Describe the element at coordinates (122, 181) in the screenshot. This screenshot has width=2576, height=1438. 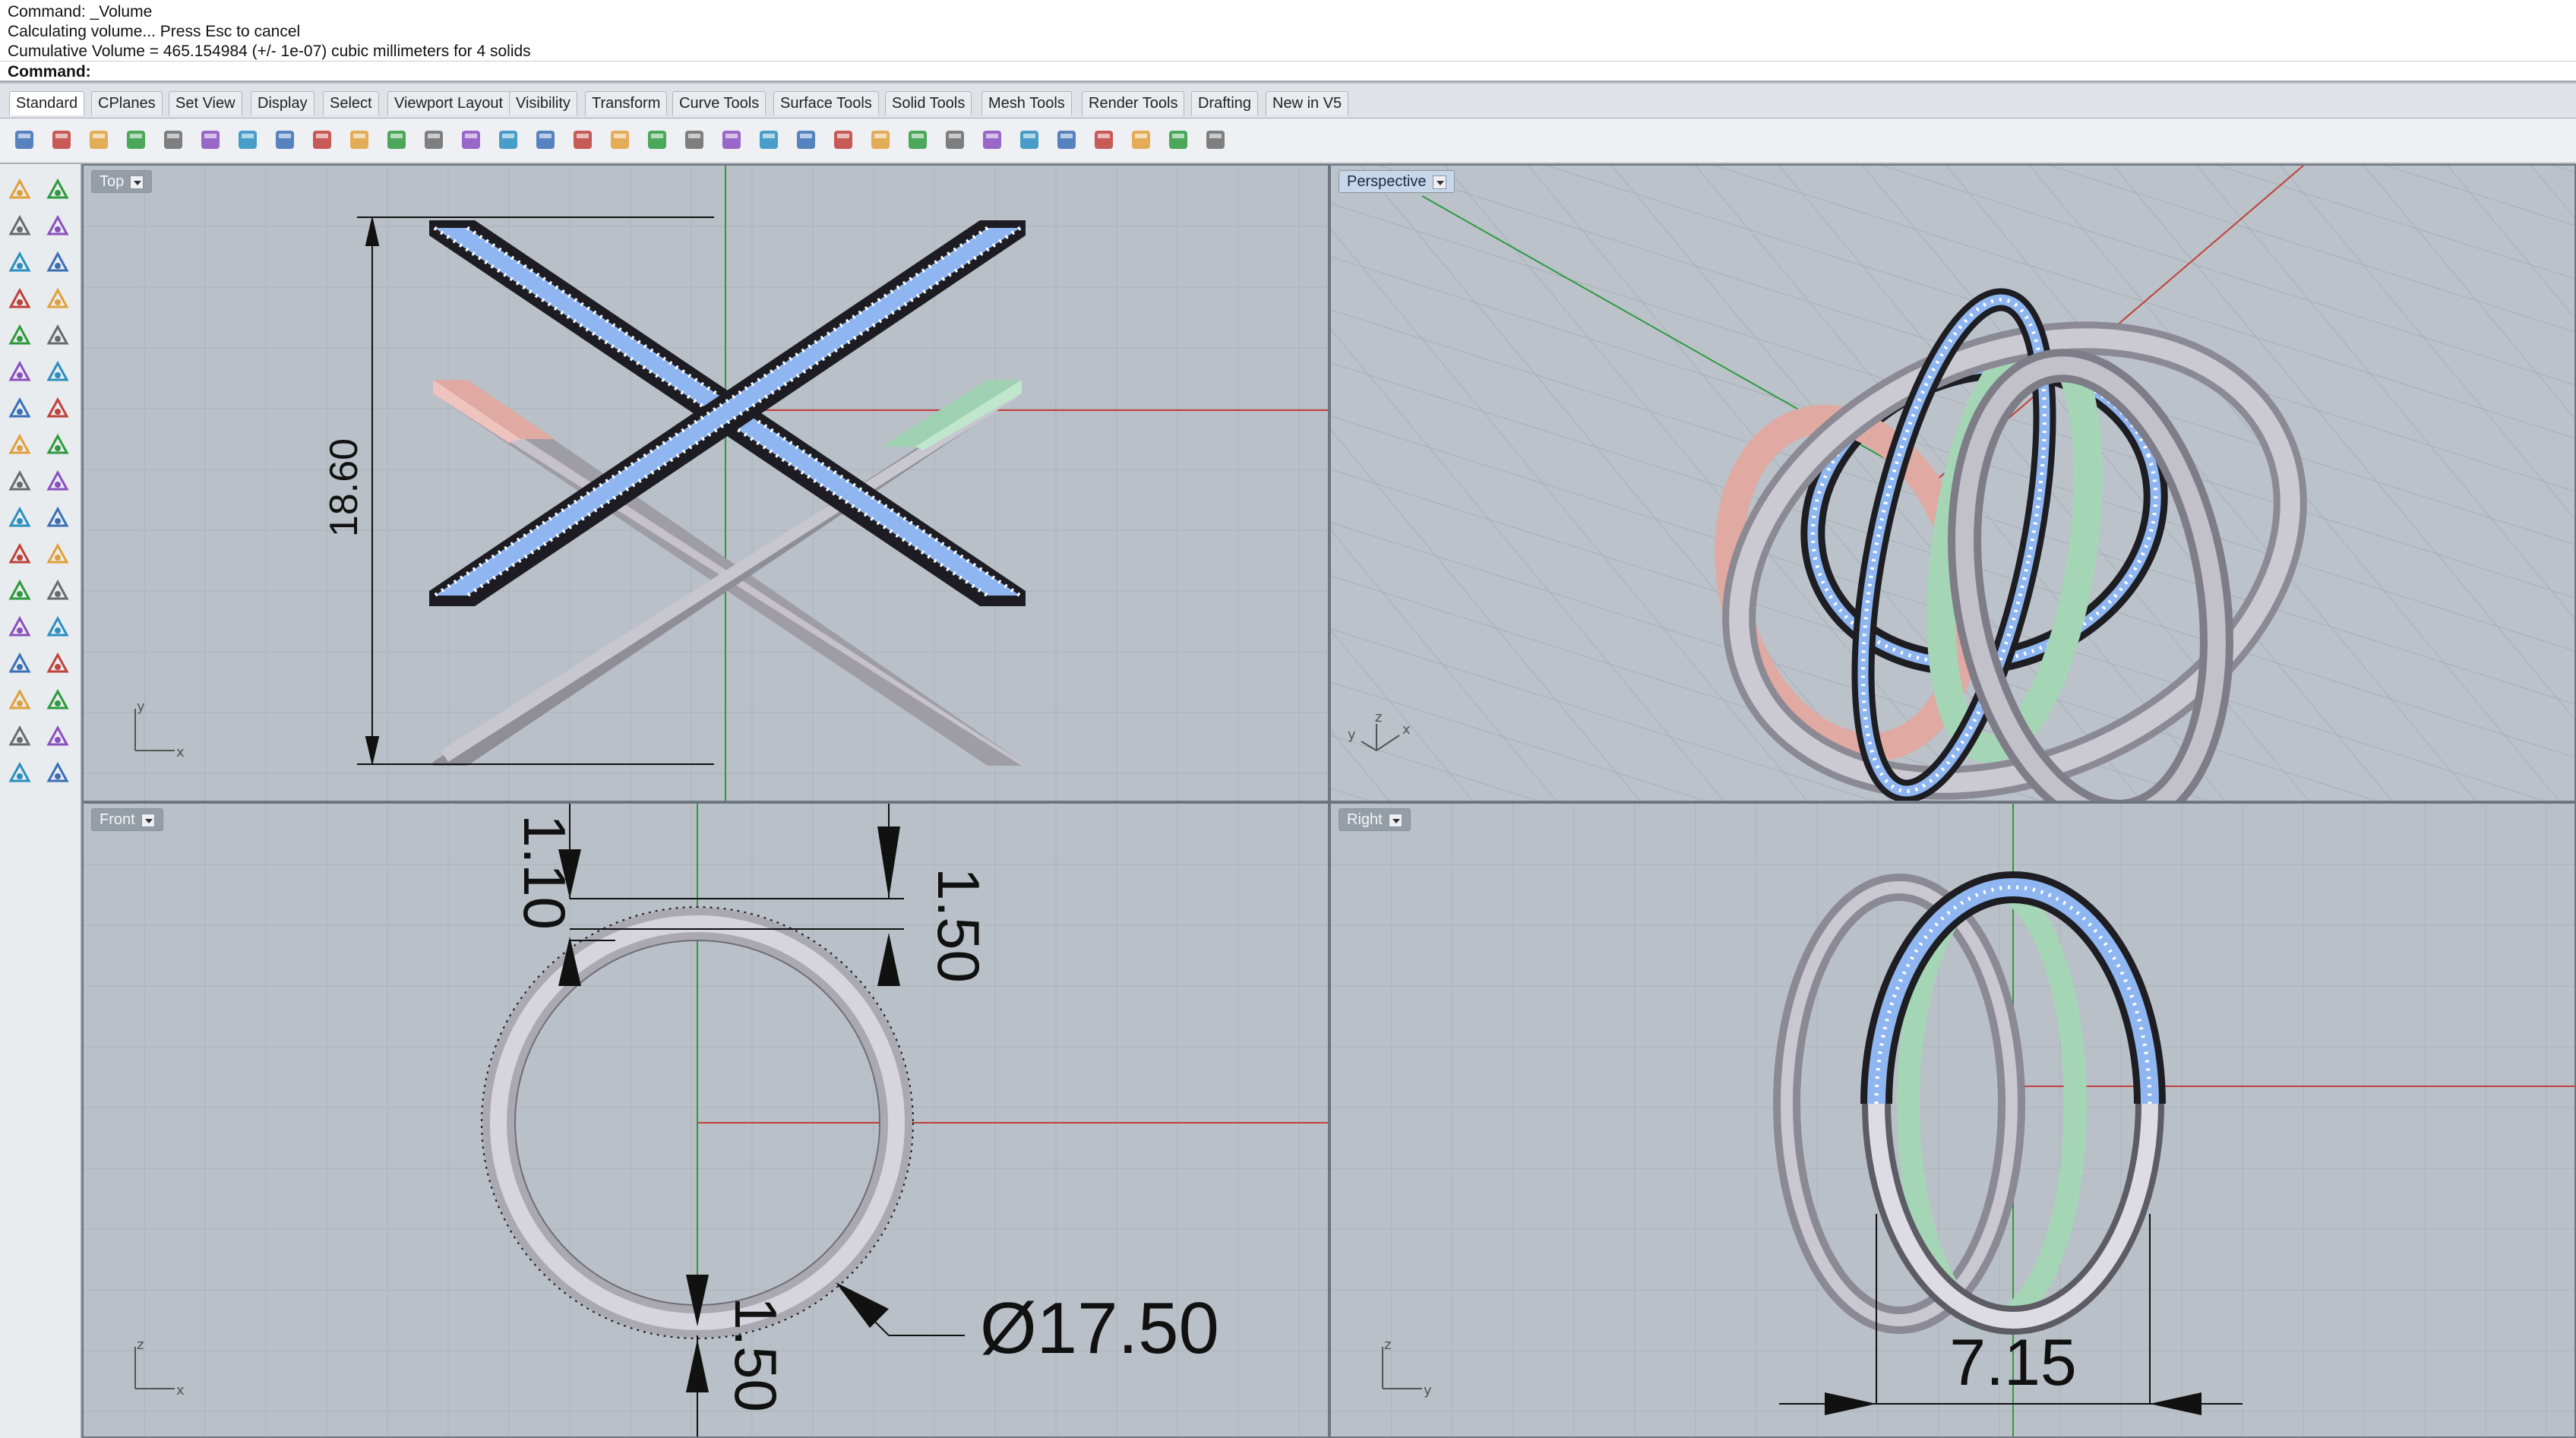
I see `viewport-title-top: Top` at that location.